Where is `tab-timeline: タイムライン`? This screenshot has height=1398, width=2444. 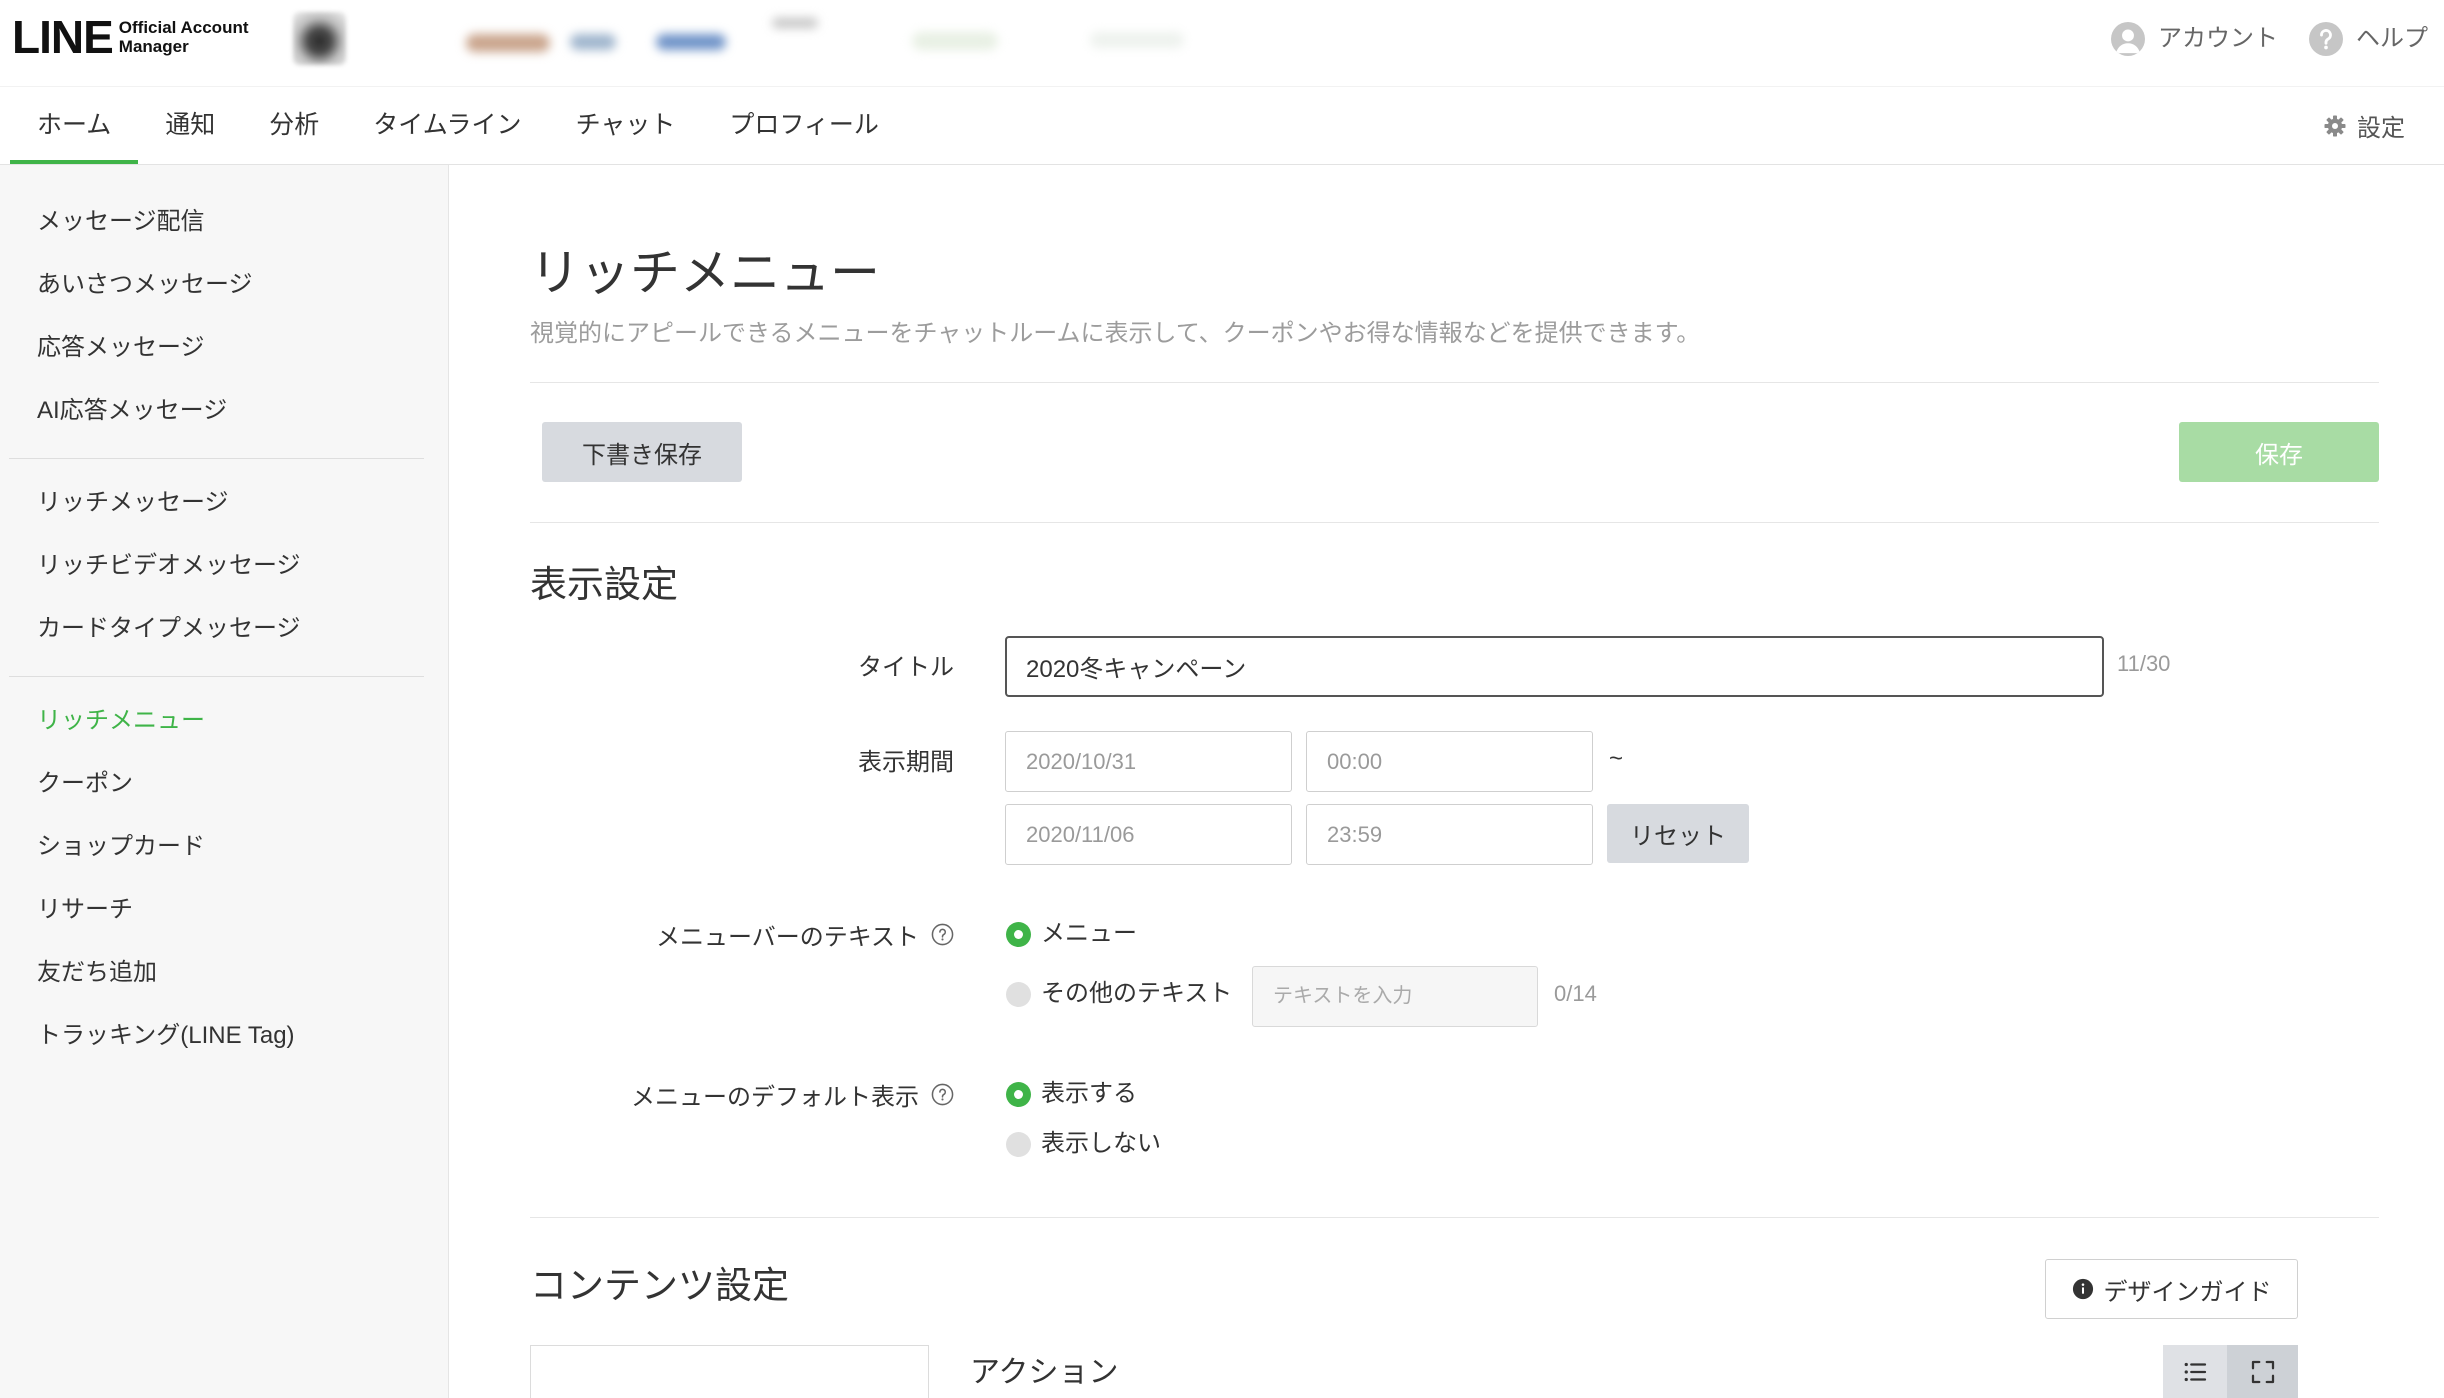 tab-timeline: タイムライン is located at coordinates (447, 125).